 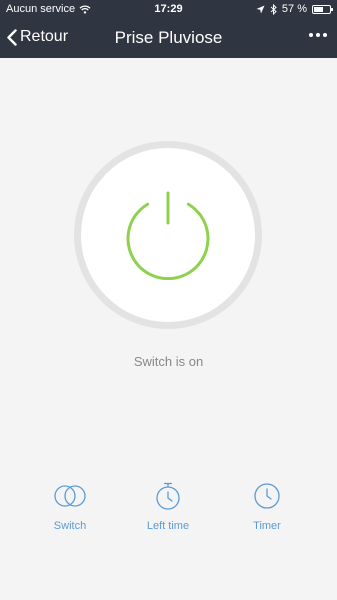 I want to click on battery-level-fill, so click(x=318, y=9).